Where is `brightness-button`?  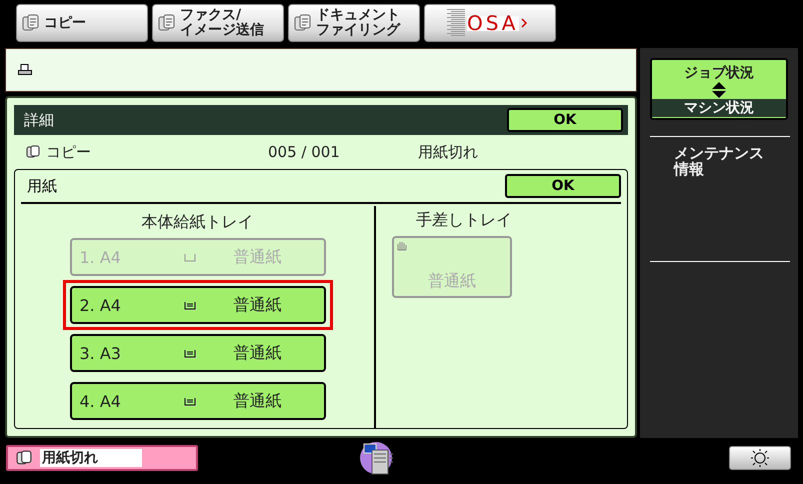 brightness-button is located at coordinates (760, 458).